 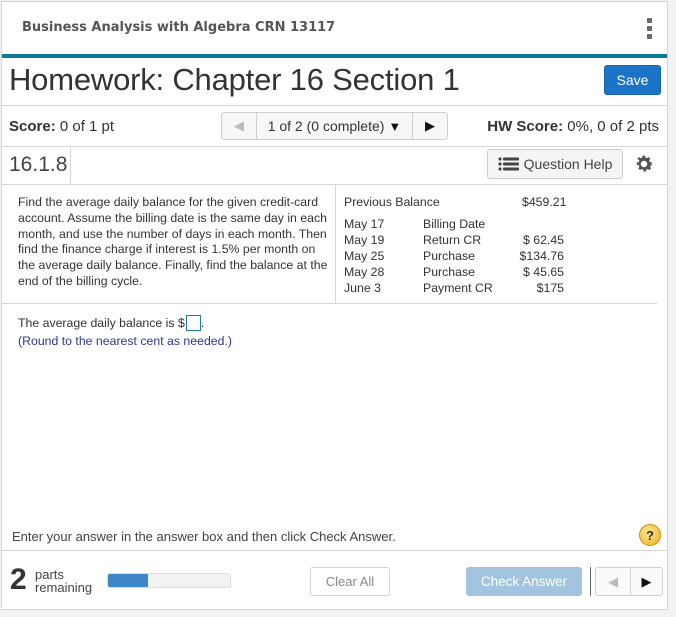 I want to click on transaction-row: May 19 Return CR $ 62.45, so click(x=454, y=241).